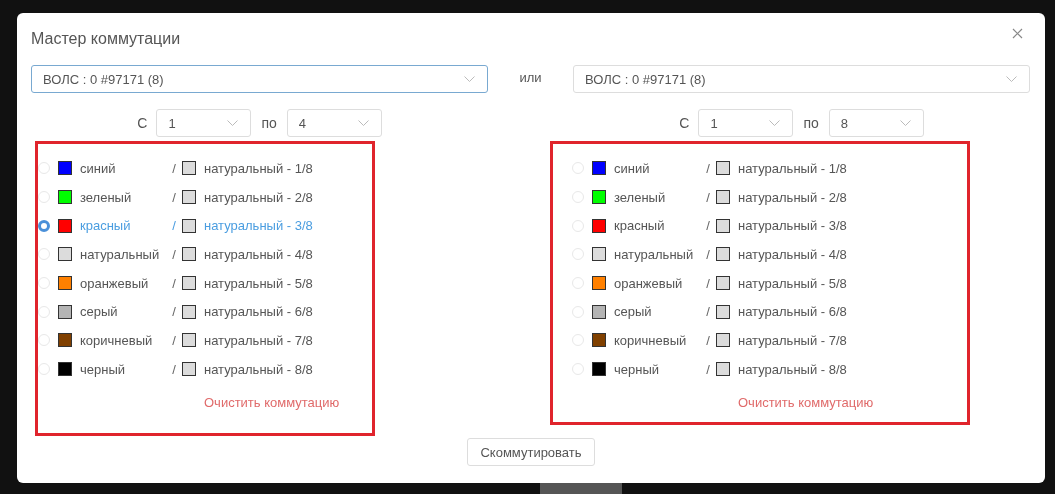 The image size is (1055, 494). Describe the element at coordinates (531, 452) in the screenshot. I see `commute-button: Скоммутировать` at that location.